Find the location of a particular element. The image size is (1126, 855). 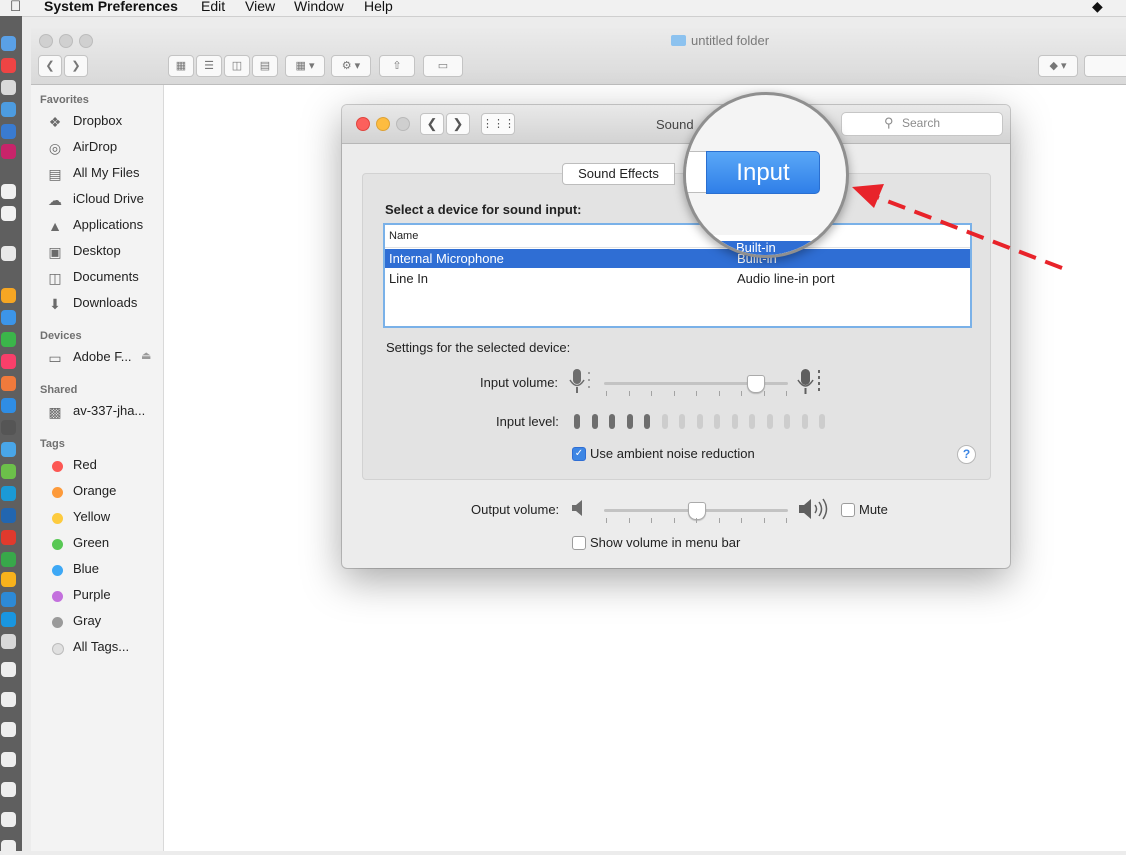

help-button: ? is located at coordinates (966, 454).